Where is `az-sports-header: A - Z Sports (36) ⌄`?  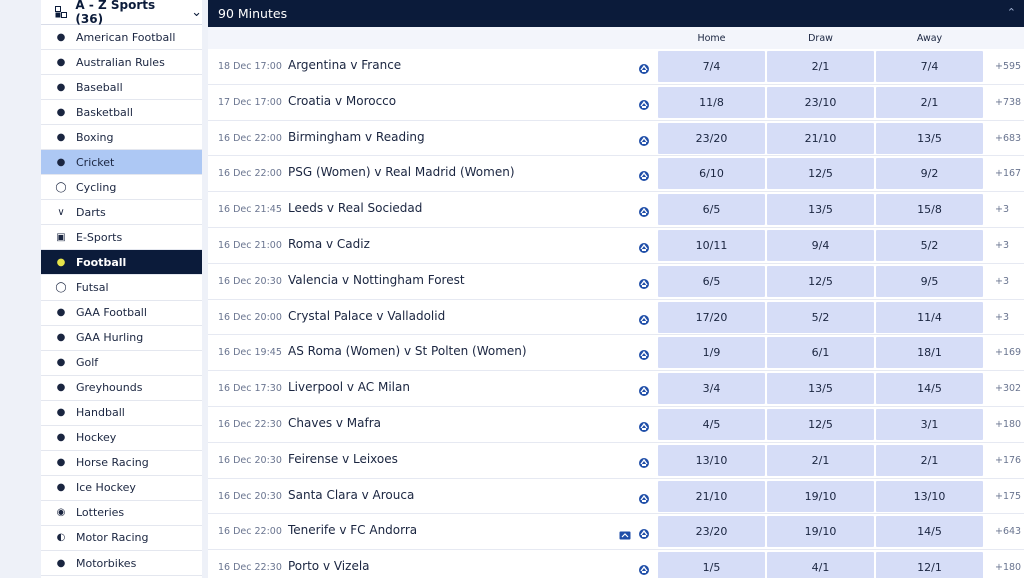 az-sports-header: A - Z Sports (36) ⌄ is located at coordinates (121, 13).